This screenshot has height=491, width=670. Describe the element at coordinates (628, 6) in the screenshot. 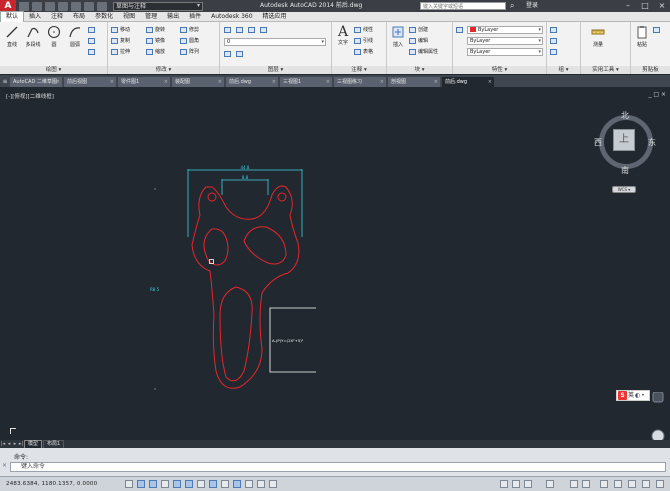

I see `minimize-icon: –` at that location.